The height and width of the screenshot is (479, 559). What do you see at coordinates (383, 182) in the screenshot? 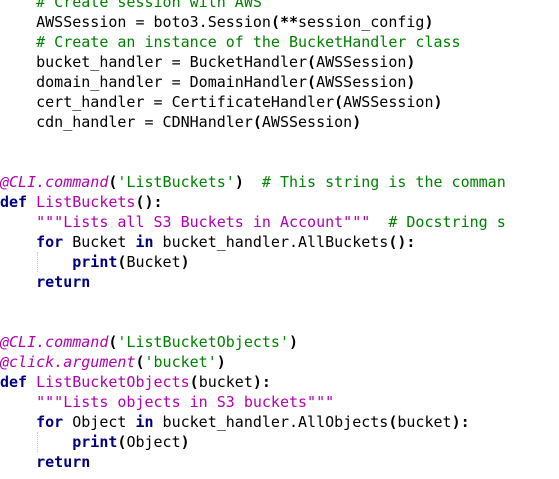
I see `code-token-comment: # This string is the comman` at bounding box center [383, 182].